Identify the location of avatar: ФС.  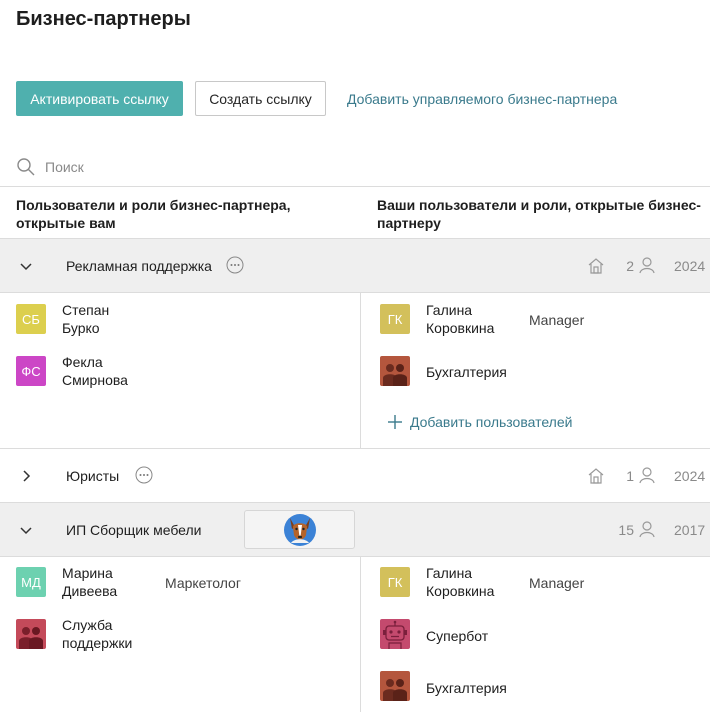
(31, 371).